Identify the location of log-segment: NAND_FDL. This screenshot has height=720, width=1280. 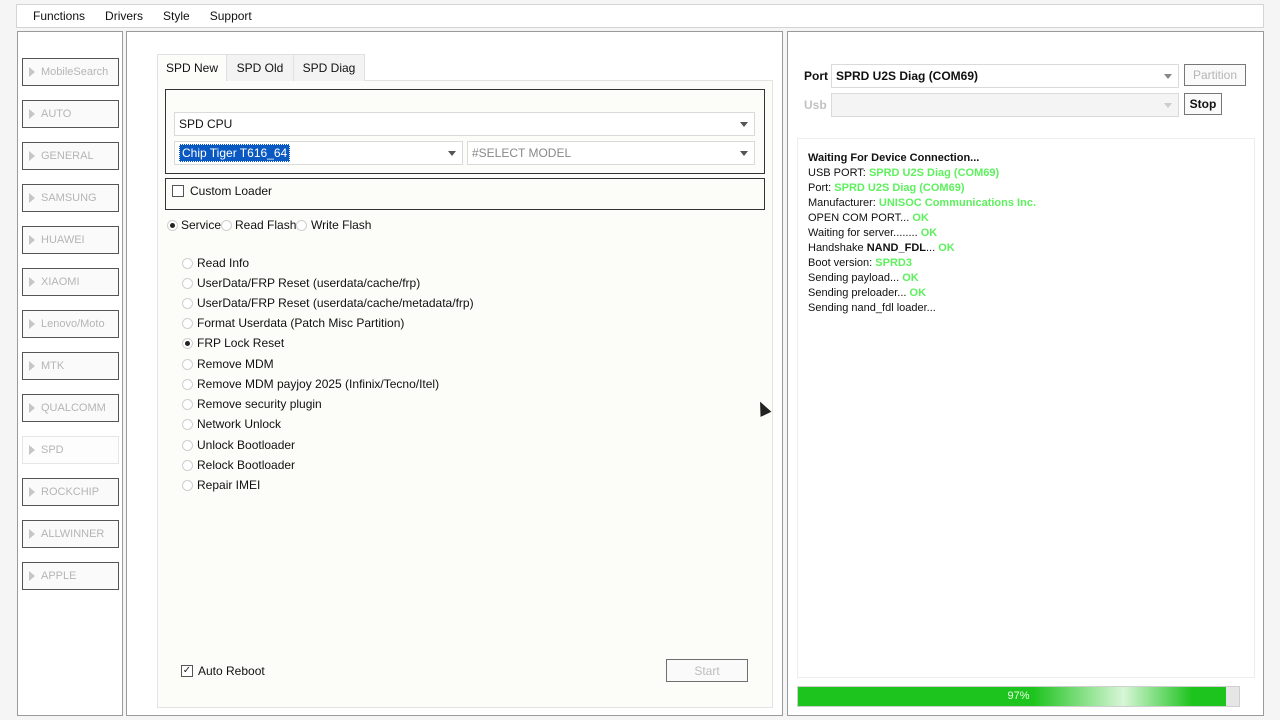
(896, 248).